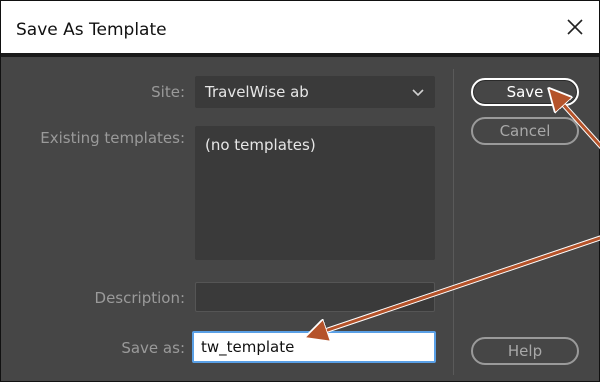 The width and height of the screenshot is (600, 382). Describe the element at coordinates (315, 92) in the screenshot. I see `site-dropdown: TravelWise ab` at that location.